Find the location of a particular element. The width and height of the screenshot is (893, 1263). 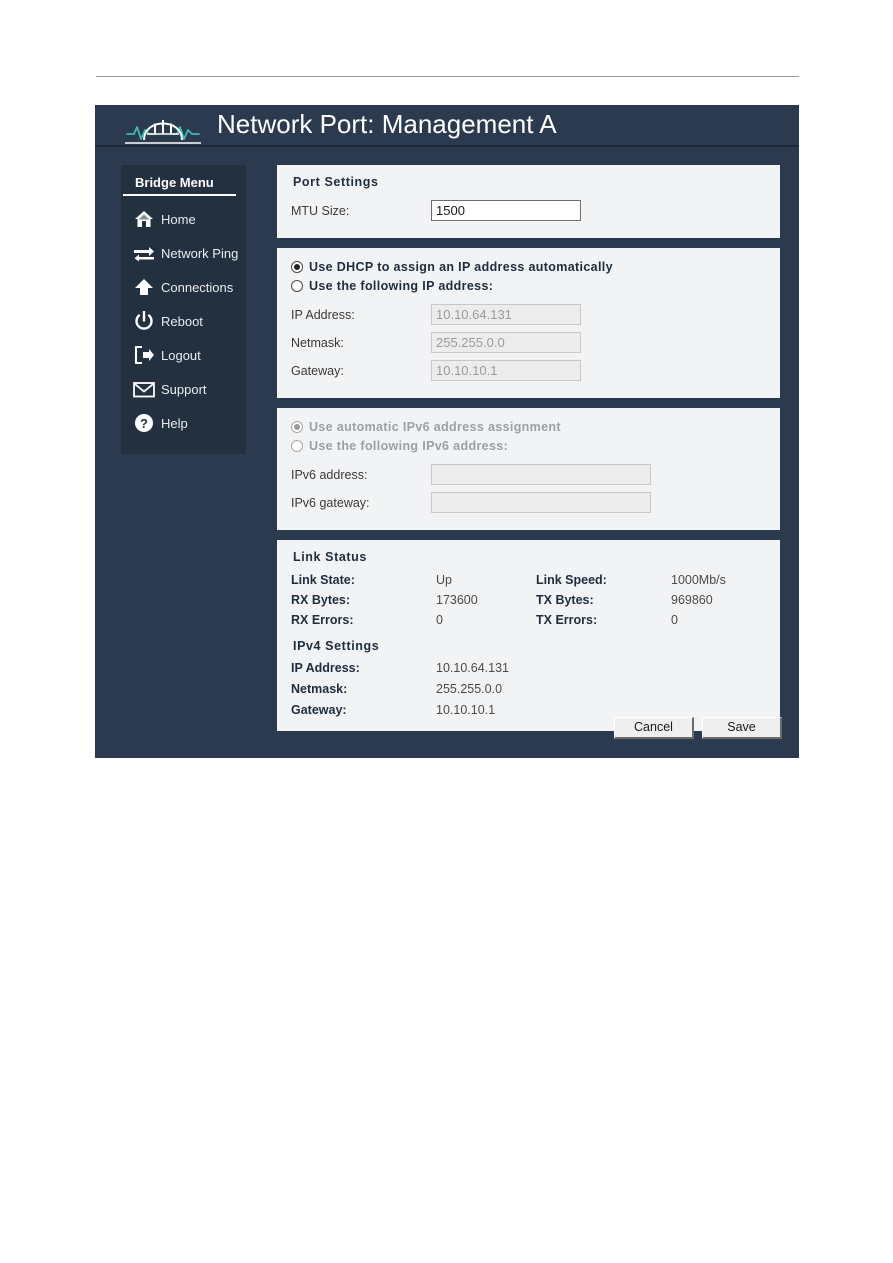

question-circle-icon: ? is located at coordinates (144, 423).